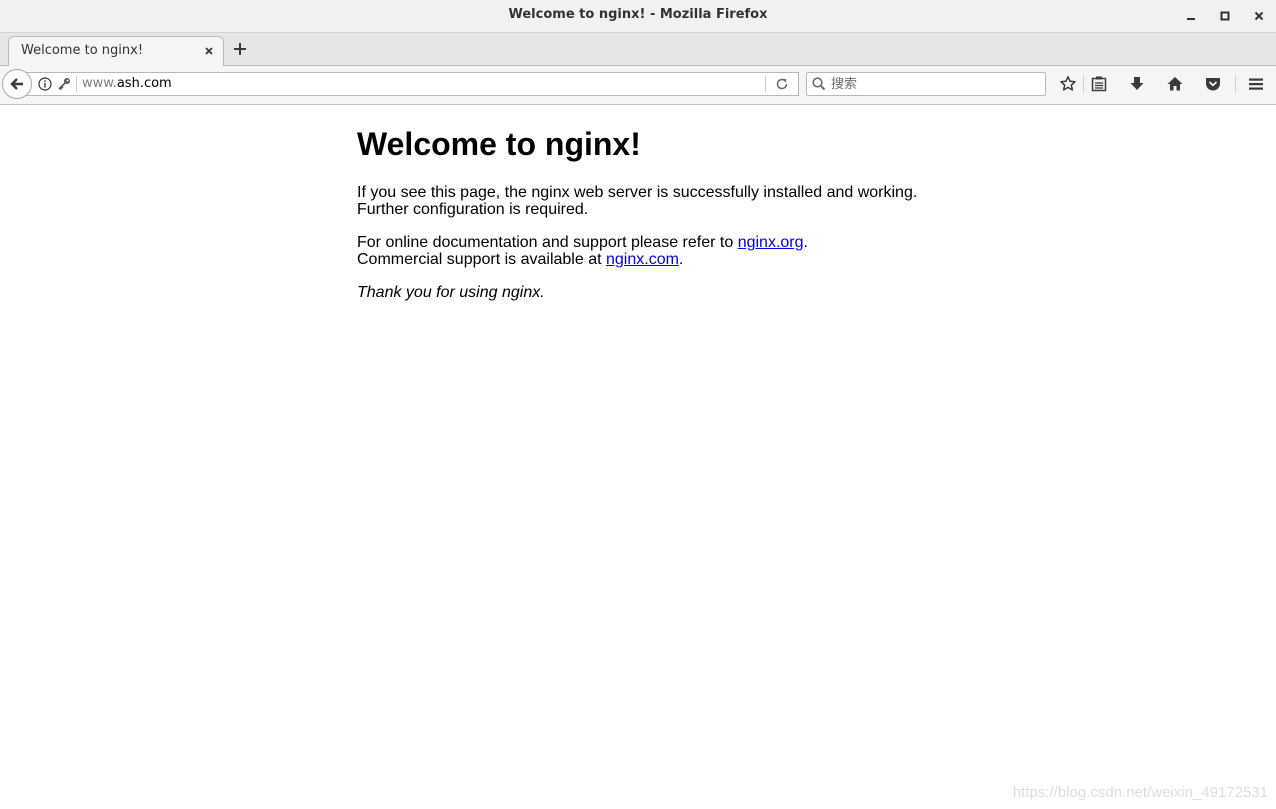  I want to click on pocket-icon, so click(1213, 84).